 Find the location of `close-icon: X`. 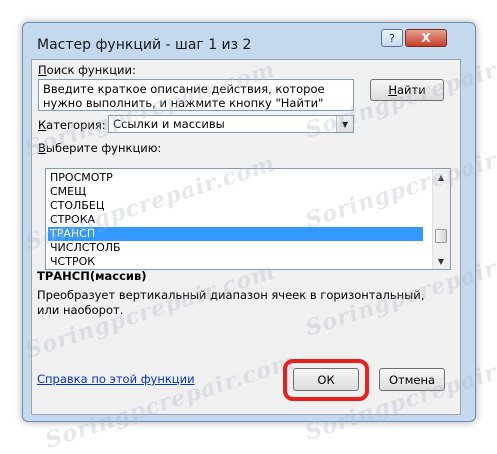

close-icon: X is located at coordinates (426, 38).